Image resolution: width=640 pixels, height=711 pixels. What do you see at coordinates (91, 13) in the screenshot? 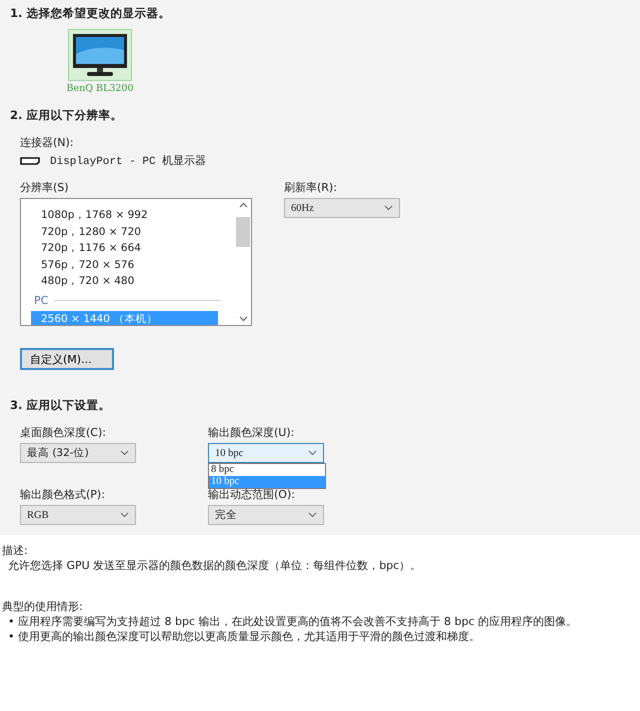
I see `section-title: 1. 选择您希望更改的显示器。` at bounding box center [91, 13].